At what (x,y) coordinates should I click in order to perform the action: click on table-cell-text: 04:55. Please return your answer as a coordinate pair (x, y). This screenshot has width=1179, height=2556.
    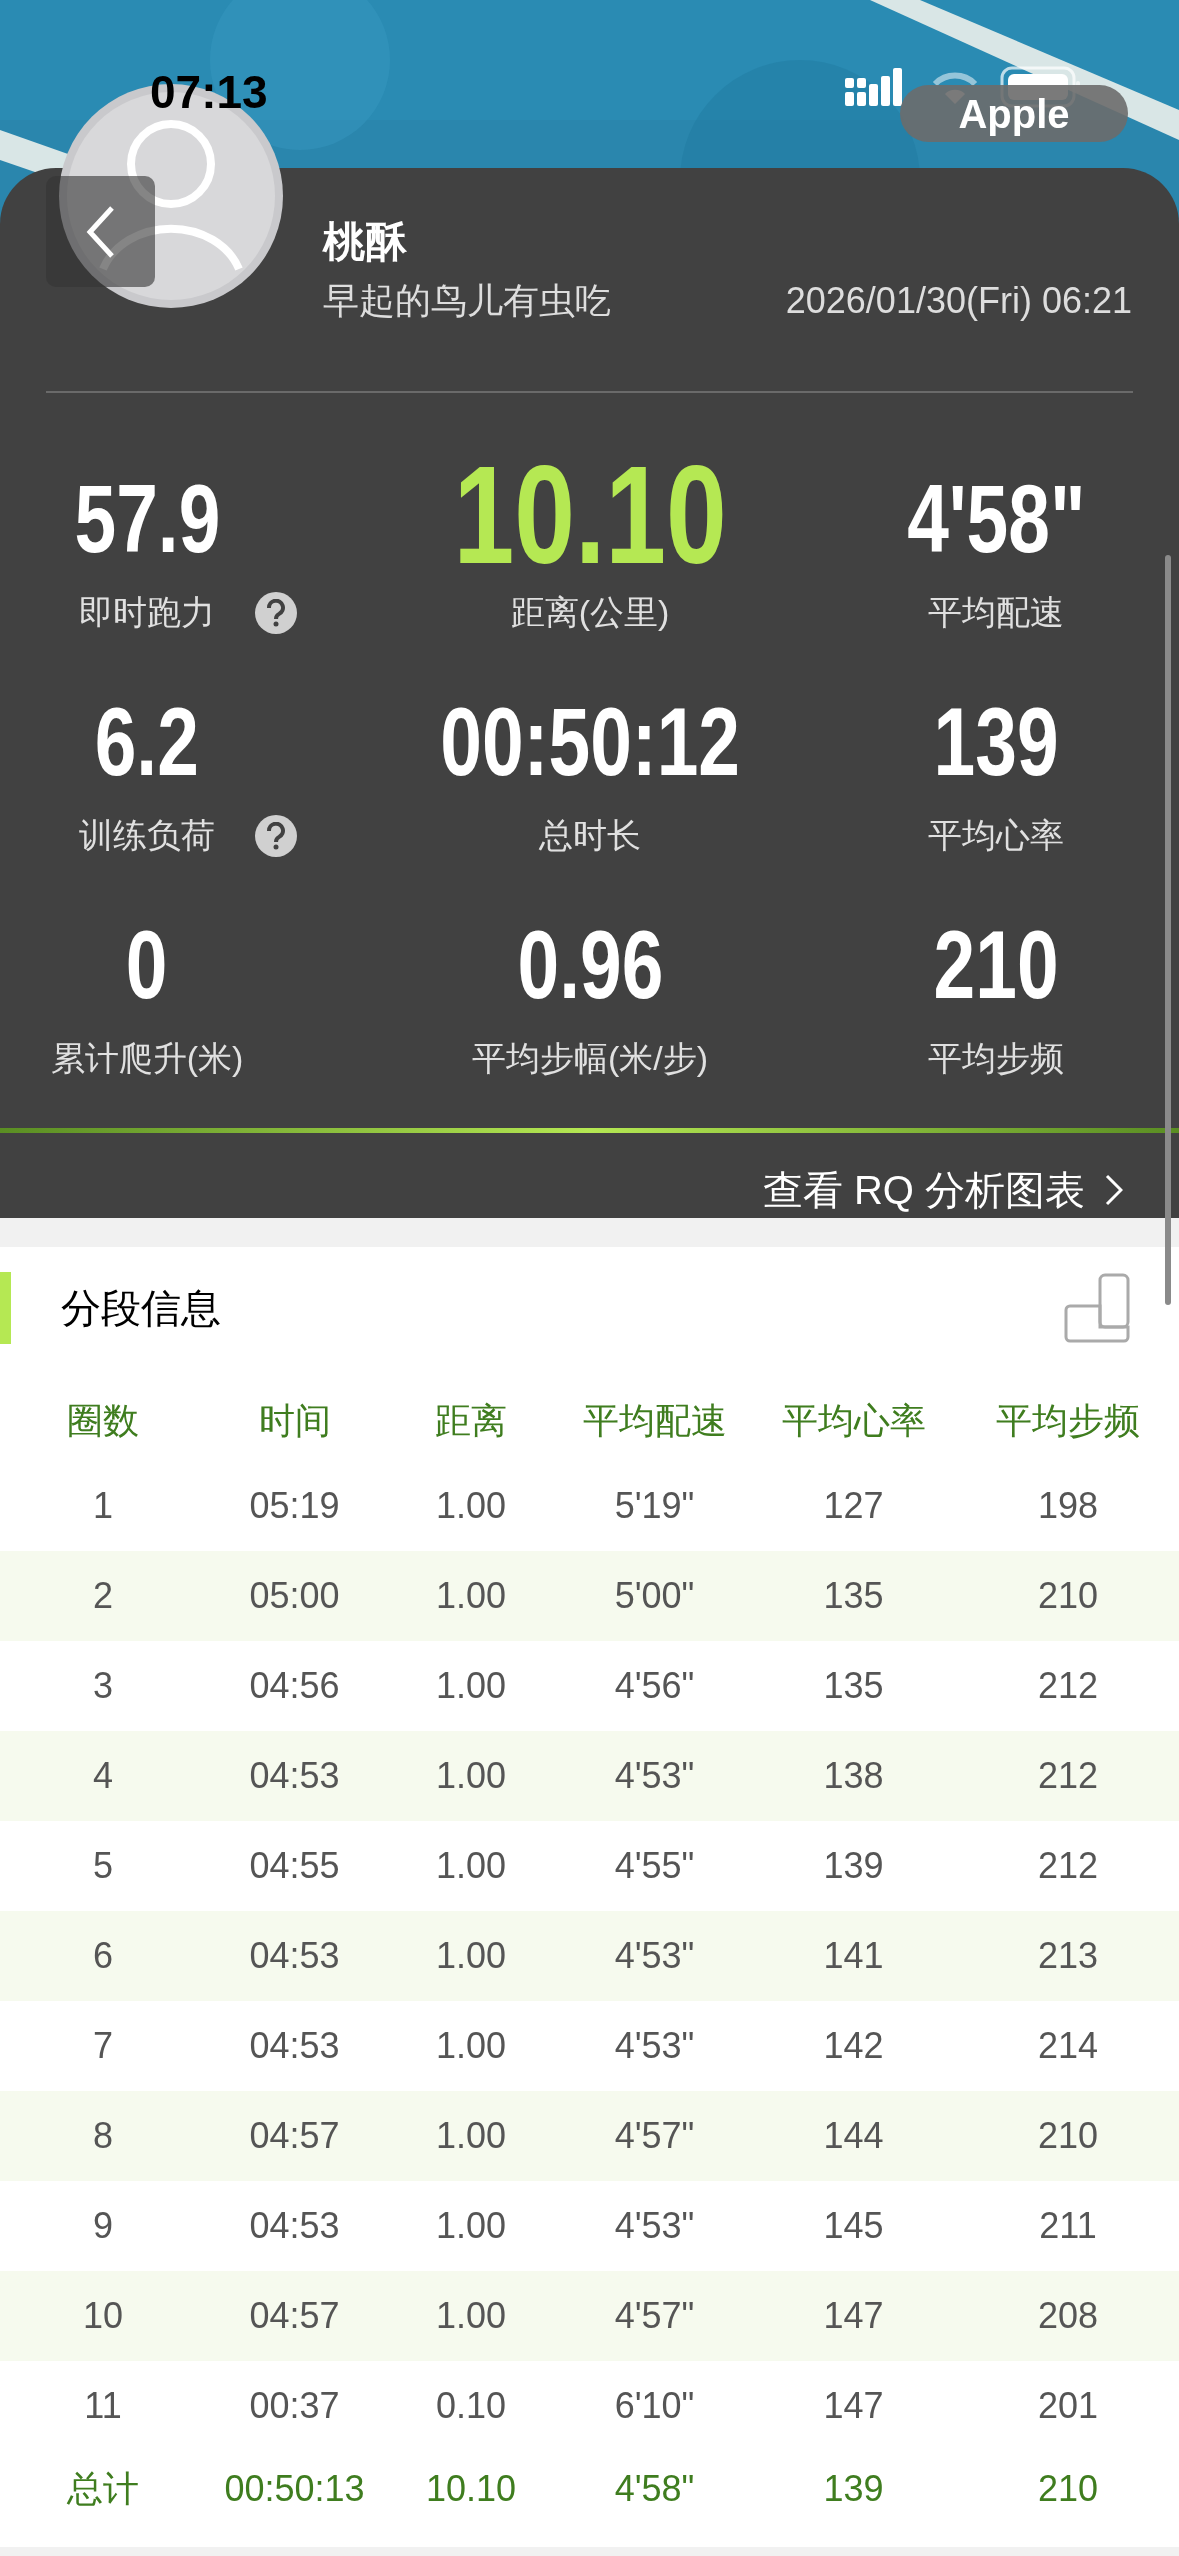
    Looking at the image, I should click on (294, 1866).